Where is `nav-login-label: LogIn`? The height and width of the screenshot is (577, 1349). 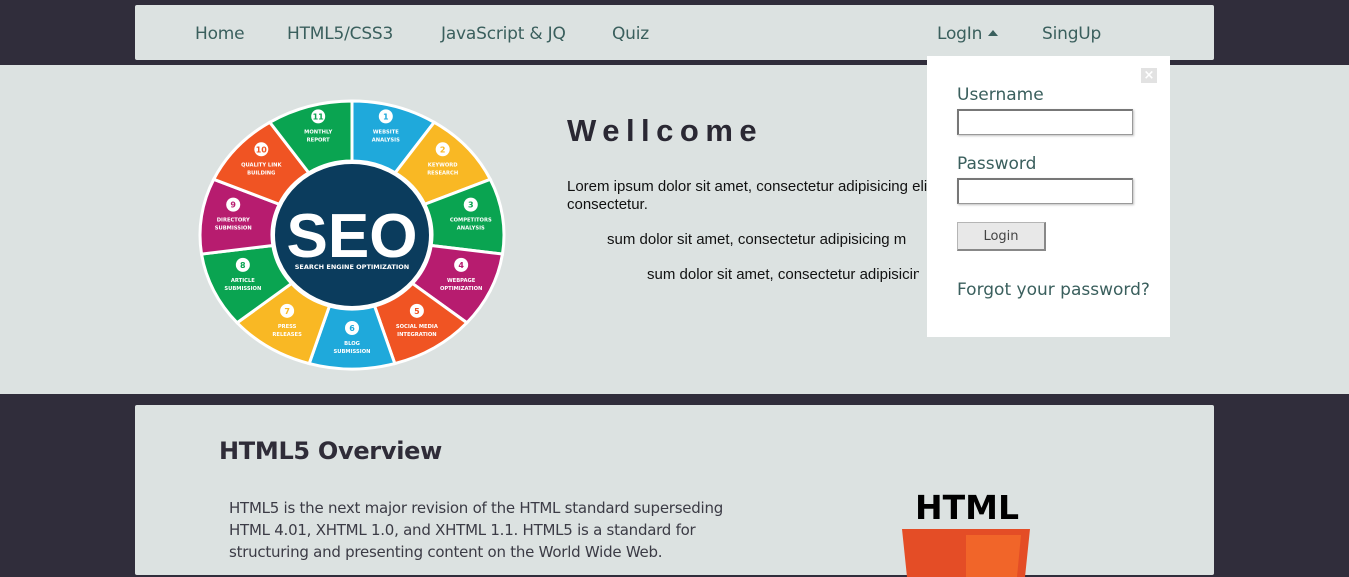 nav-login-label: LogIn is located at coordinates (960, 34).